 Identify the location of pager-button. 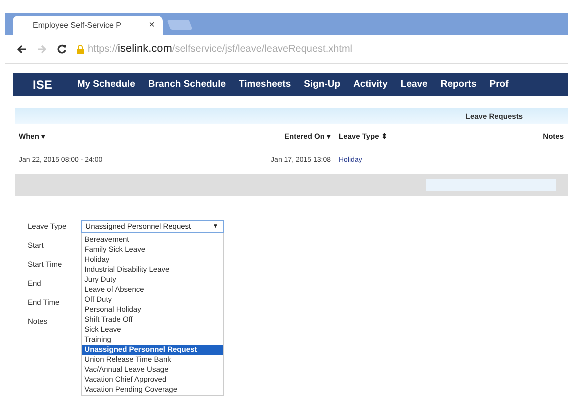
(491, 185).